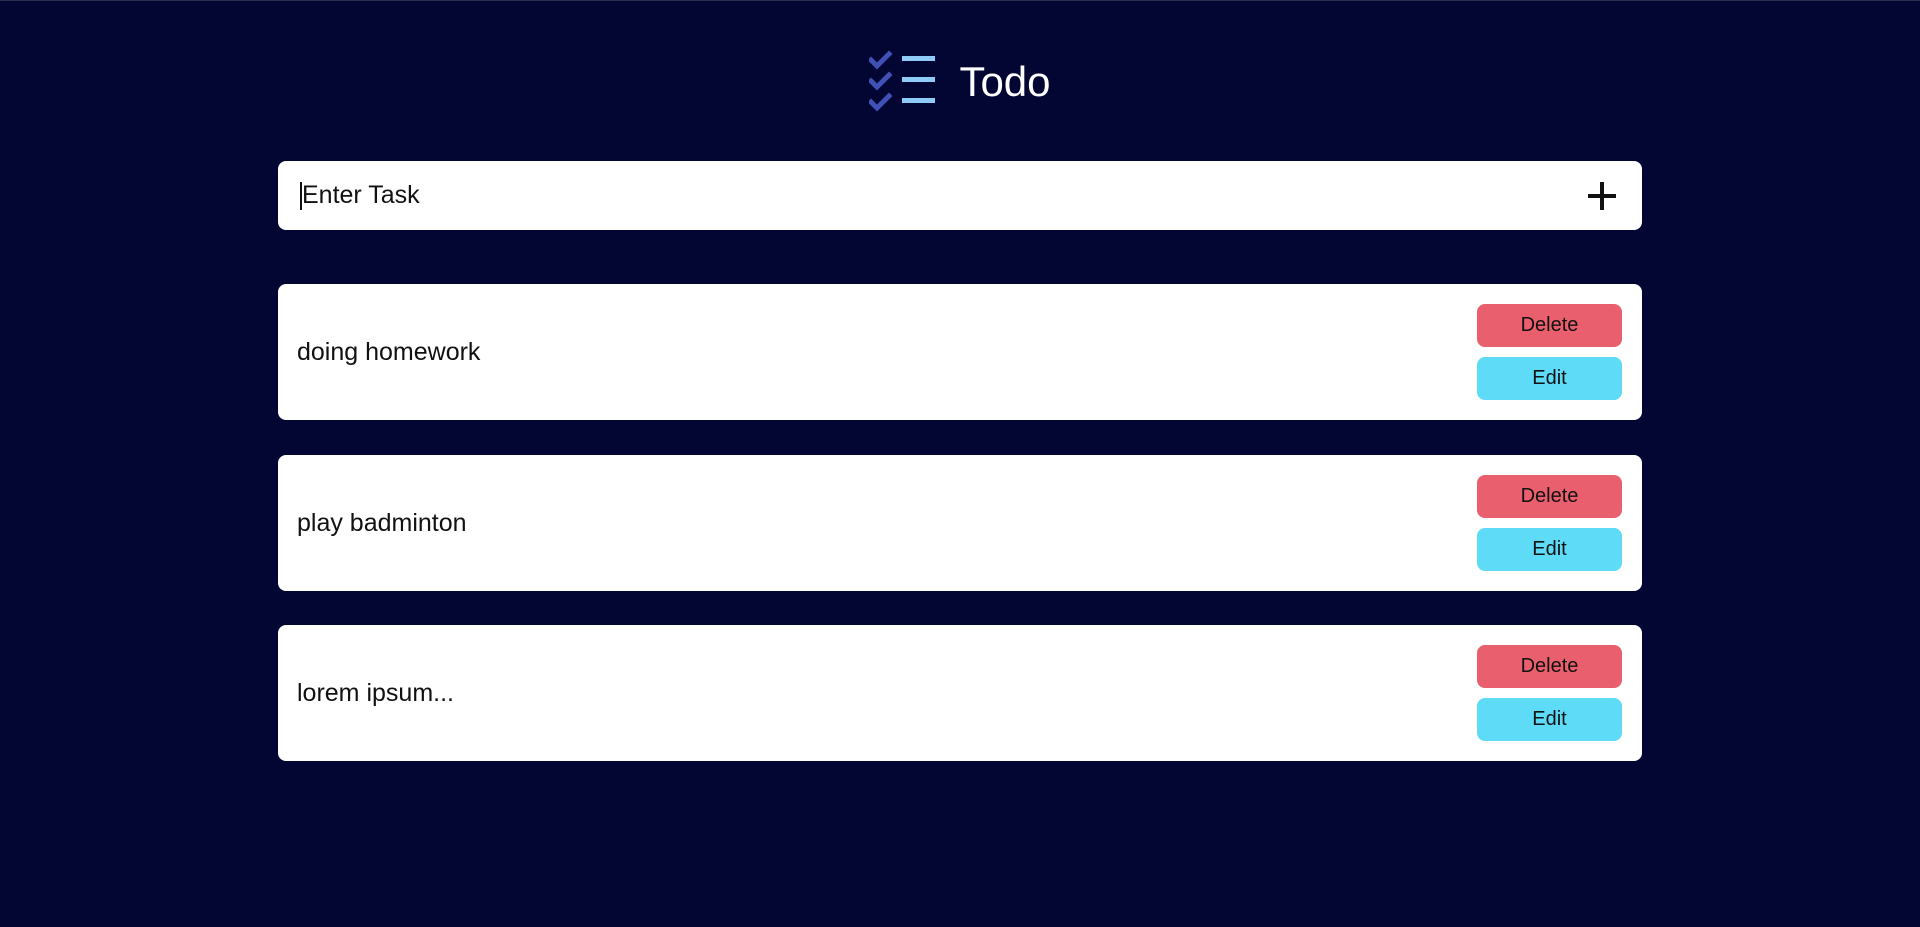 The image size is (1920, 927). I want to click on app-header: Todo, so click(960, 82).